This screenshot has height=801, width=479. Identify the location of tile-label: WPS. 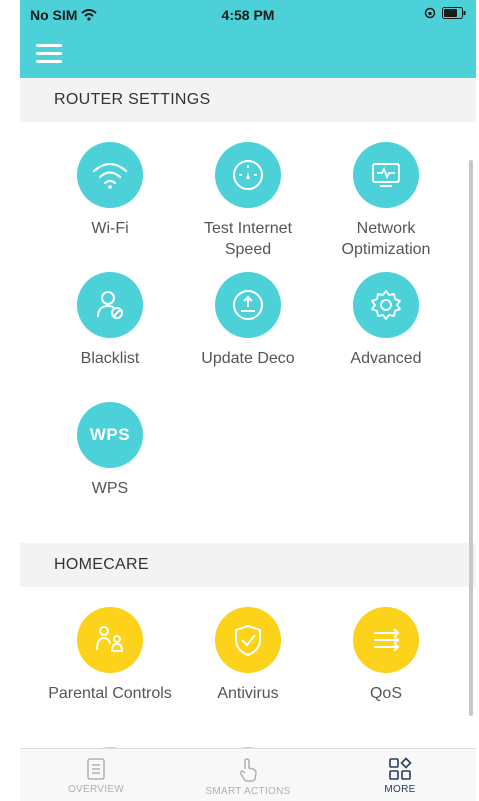
(110, 488).